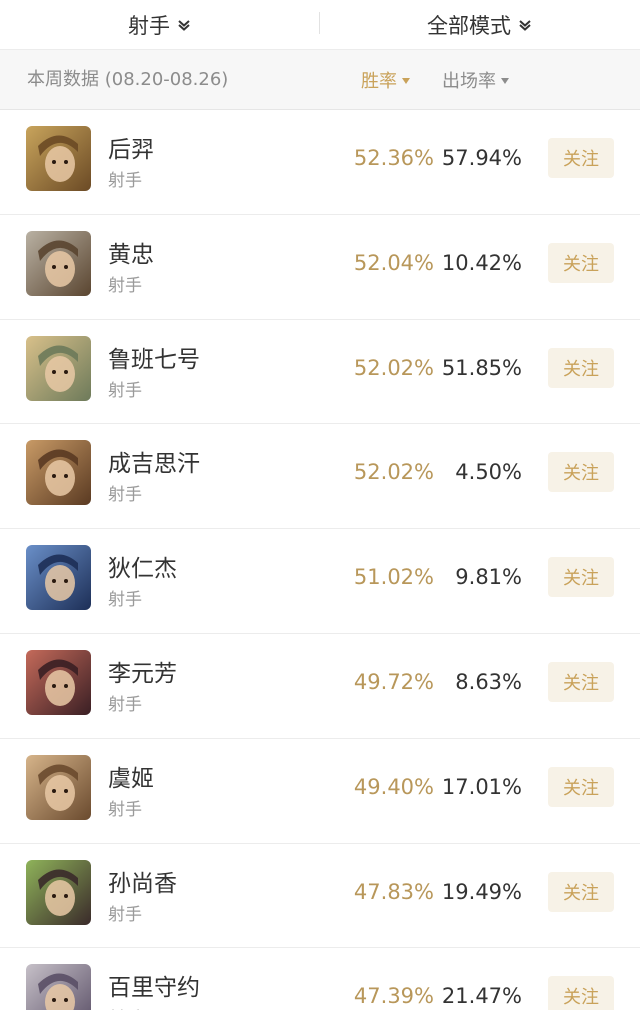  I want to click on list-item: 狄仁杰射手 51.02% 9.81% 关注, so click(320, 581).